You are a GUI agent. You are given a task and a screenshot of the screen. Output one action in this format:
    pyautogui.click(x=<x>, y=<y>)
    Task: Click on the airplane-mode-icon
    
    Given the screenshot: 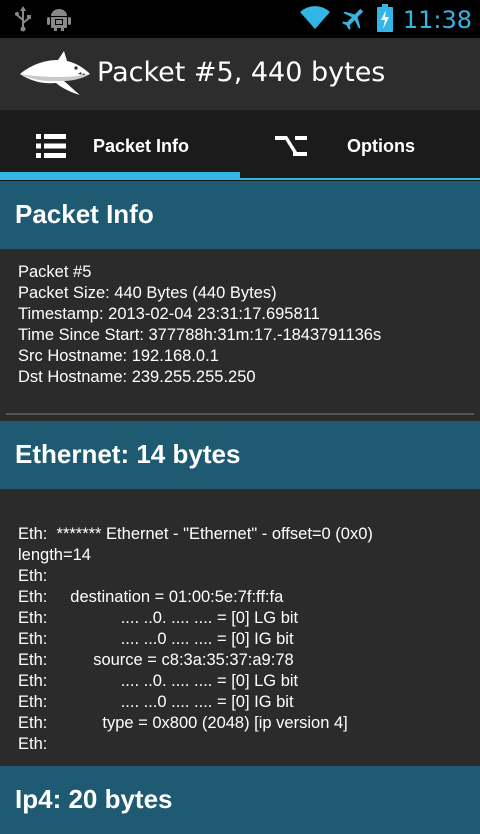 What is the action you would take?
    pyautogui.click(x=354, y=20)
    